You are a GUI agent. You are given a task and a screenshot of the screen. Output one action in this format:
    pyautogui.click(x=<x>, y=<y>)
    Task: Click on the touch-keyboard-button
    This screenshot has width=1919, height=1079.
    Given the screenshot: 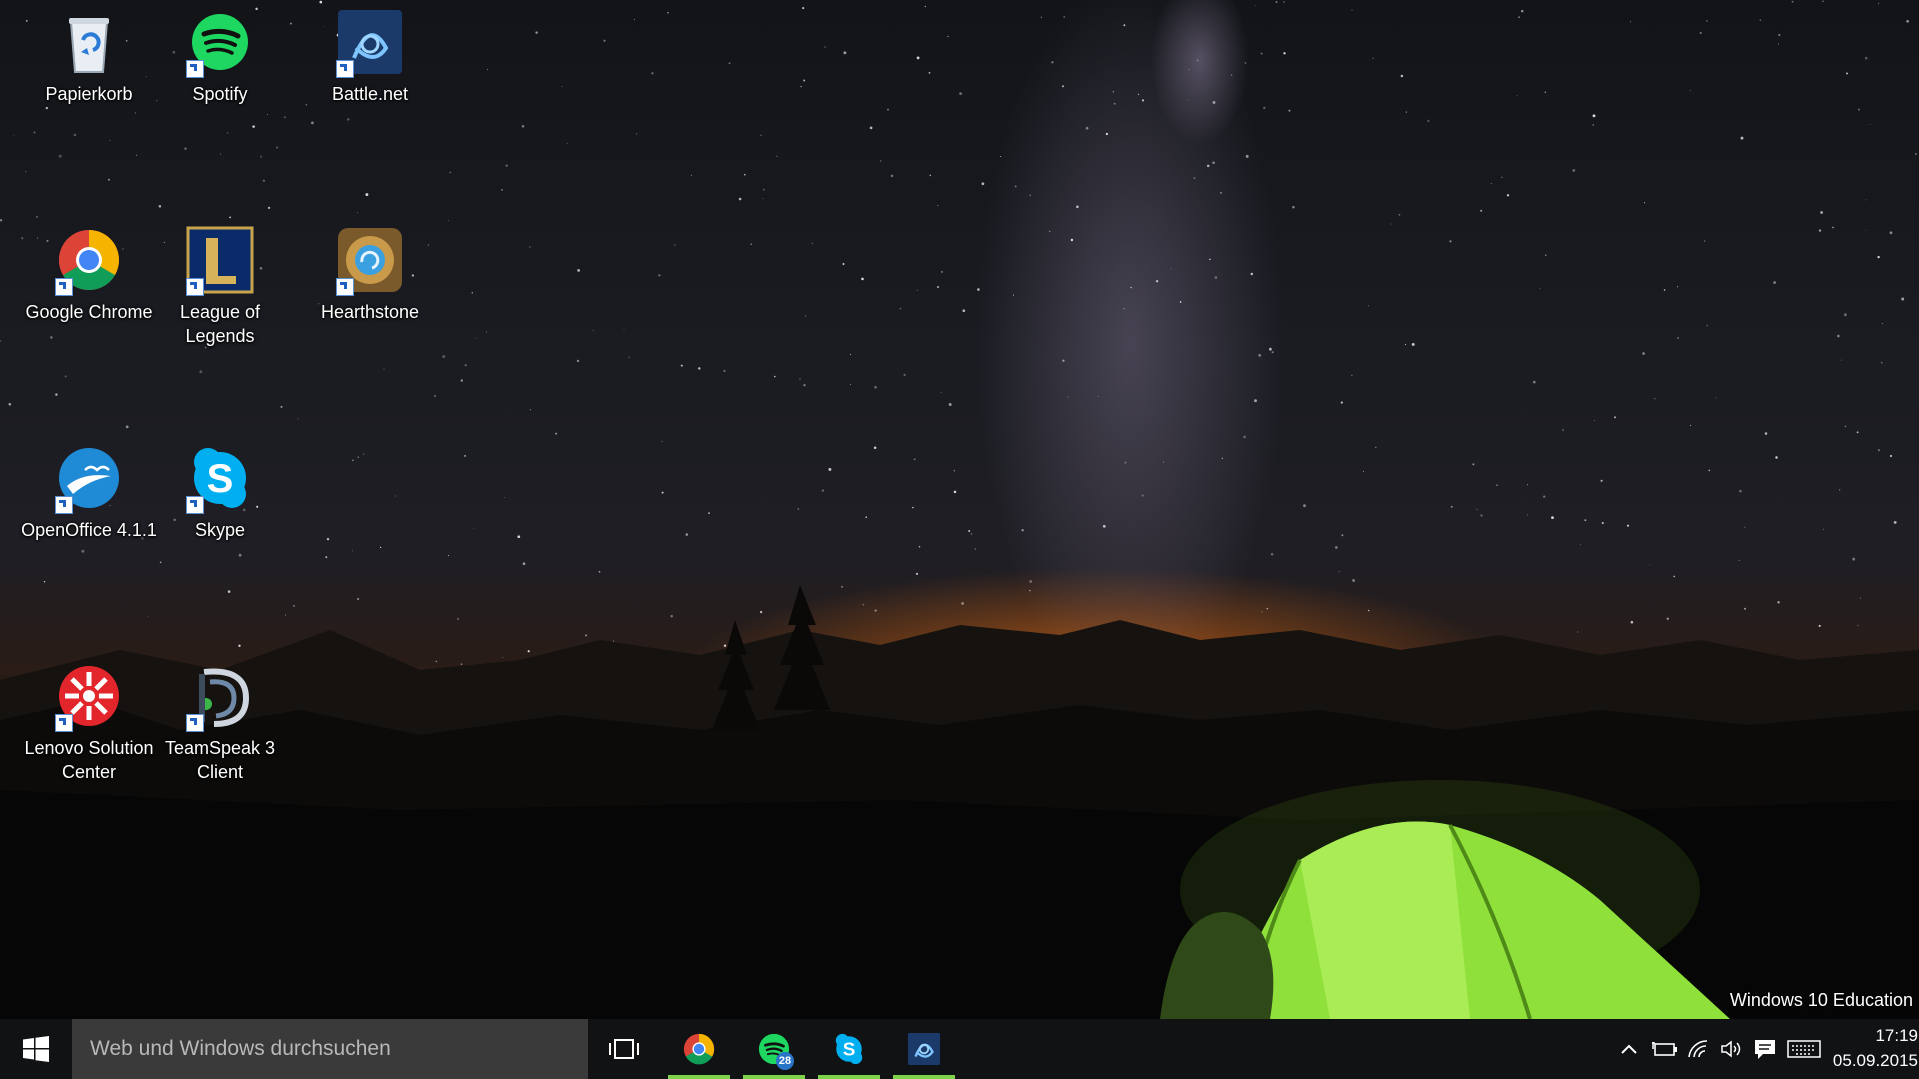 What is the action you would take?
    pyautogui.click(x=1804, y=1049)
    